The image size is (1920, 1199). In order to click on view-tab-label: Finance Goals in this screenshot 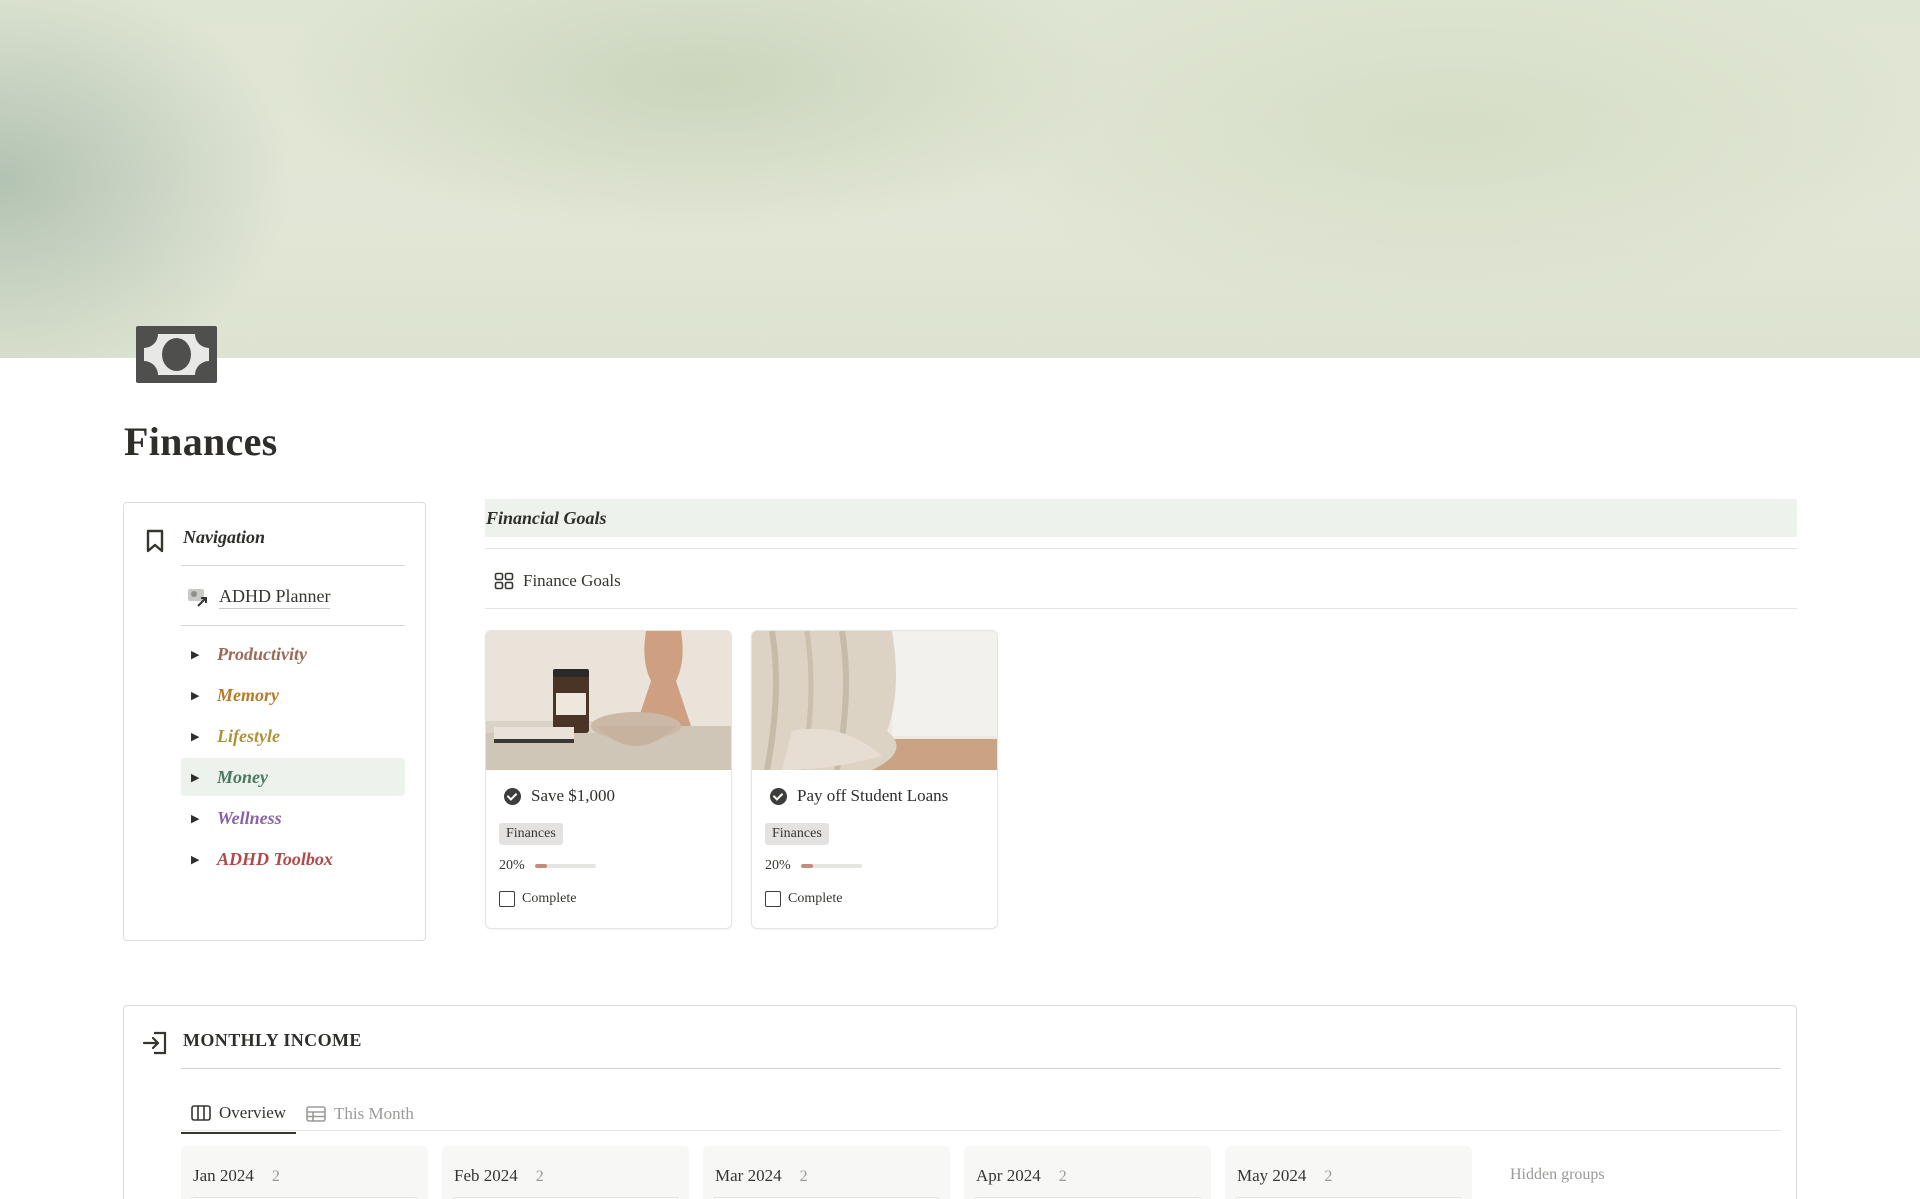, I will do `click(572, 580)`.